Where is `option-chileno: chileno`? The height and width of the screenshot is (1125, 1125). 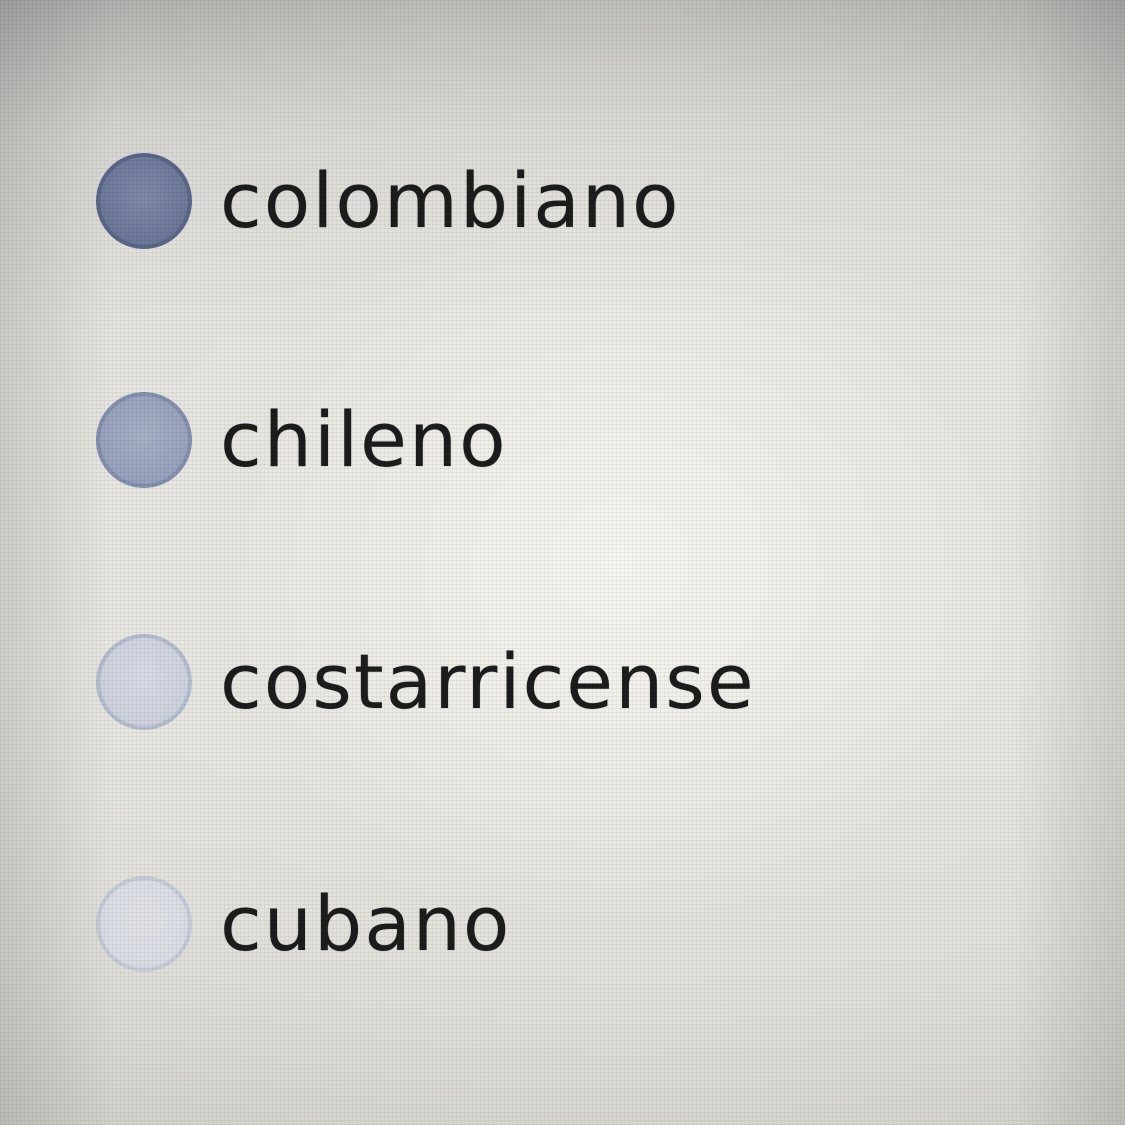 option-chileno: chileno is located at coordinates (302, 440).